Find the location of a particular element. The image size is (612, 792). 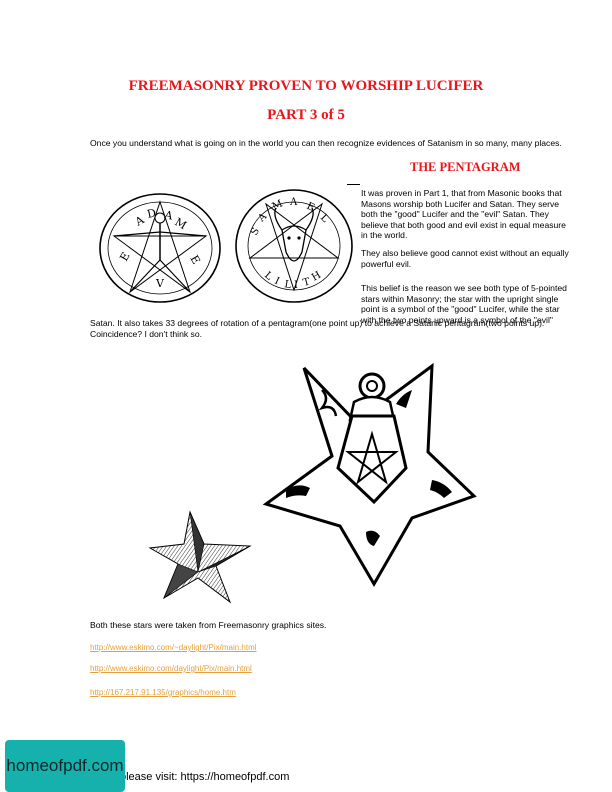

brand-label: homeofpdf.com is located at coordinates (65, 765).